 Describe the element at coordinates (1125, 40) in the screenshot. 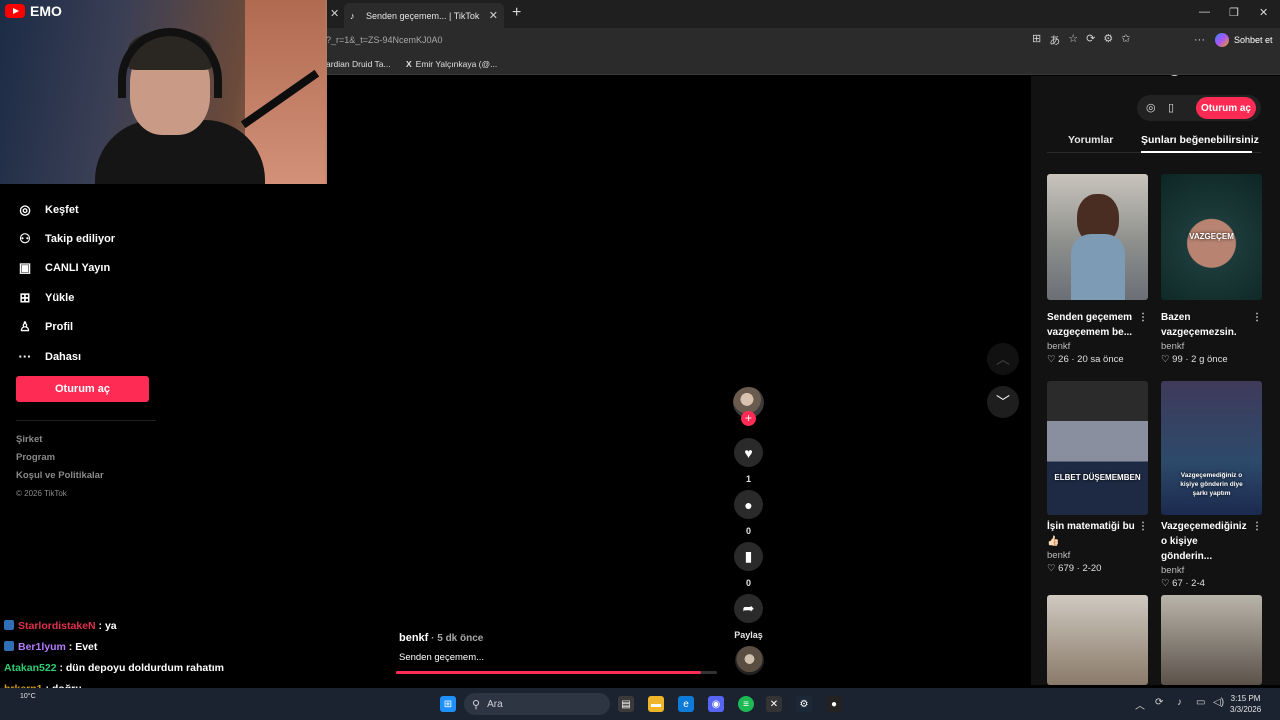

I see `favorites-icon: ✩` at that location.